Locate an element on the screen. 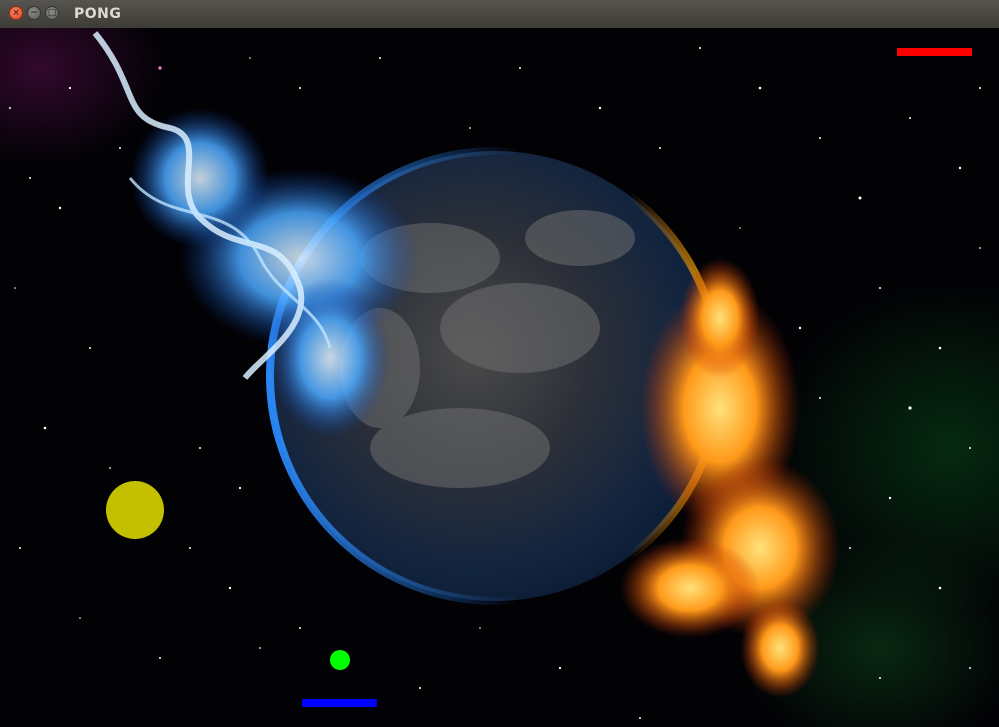 The height and width of the screenshot is (727, 999). window-close-button: × is located at coordinates (16, 13).